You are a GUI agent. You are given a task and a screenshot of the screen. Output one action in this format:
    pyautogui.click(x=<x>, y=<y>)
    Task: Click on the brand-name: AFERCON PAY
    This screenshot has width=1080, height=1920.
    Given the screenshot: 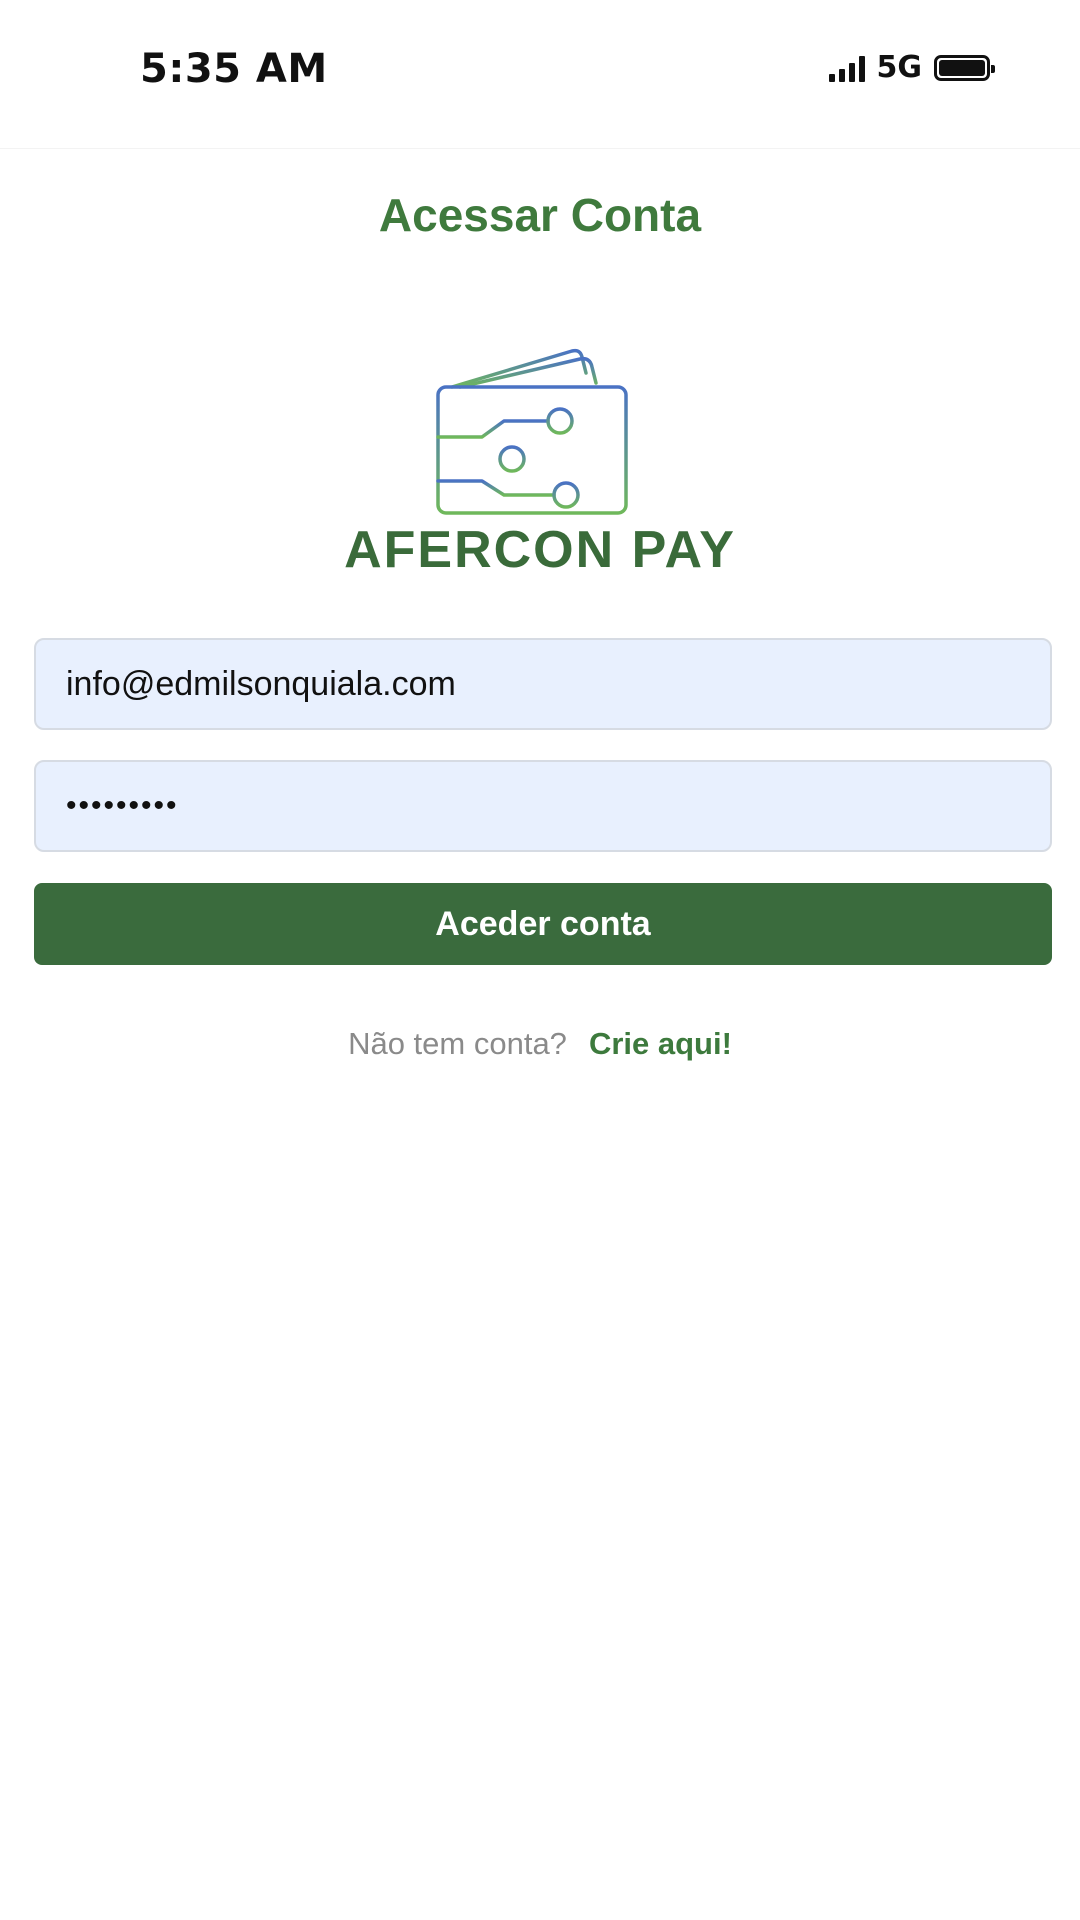 What is the action you would take?
    pyautogui.click(x=540, y=550)
    